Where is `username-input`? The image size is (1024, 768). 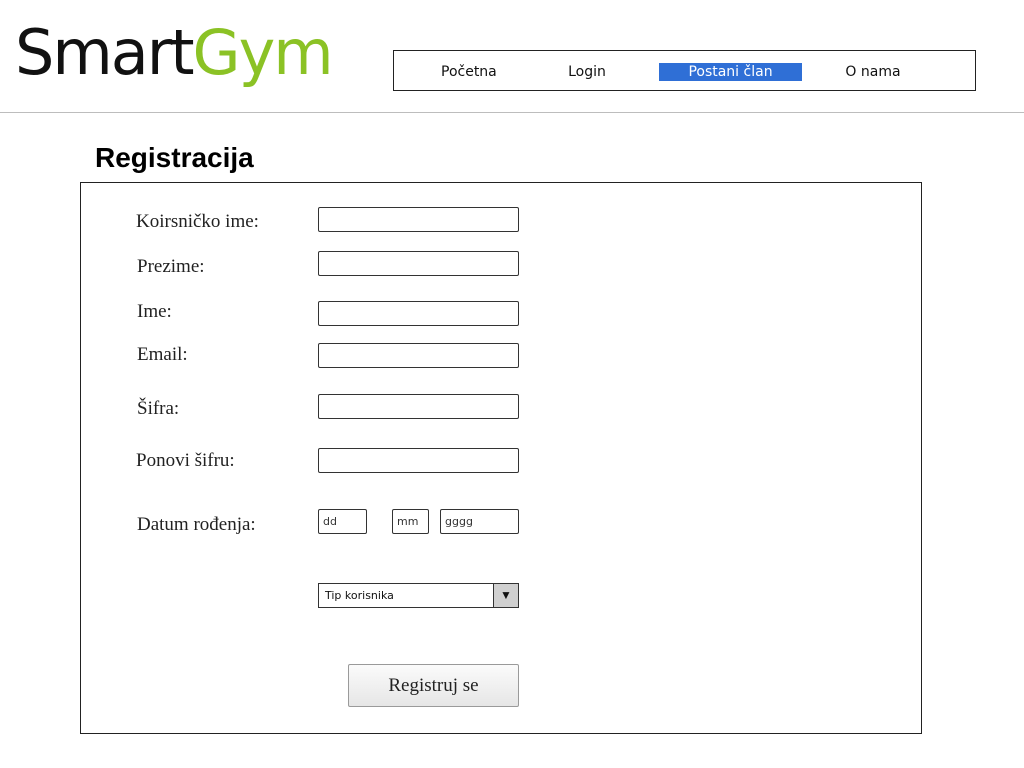
username-input is located at coordinates (418, 219).